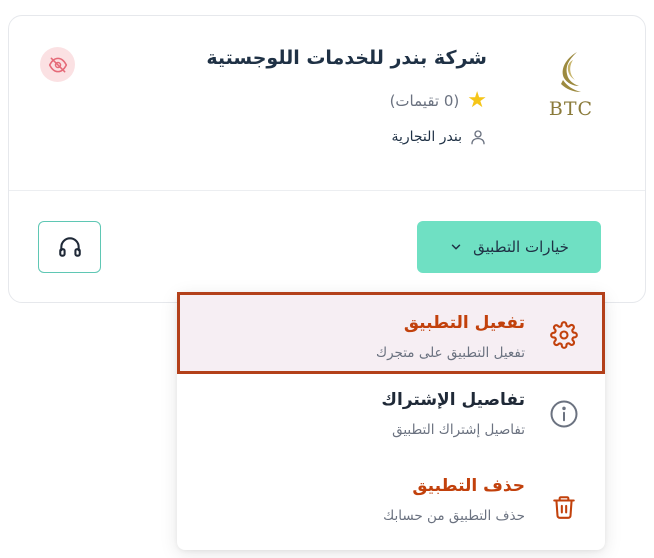 The image size is (654, 558). What do you see at coordinates (327, 190) in the screenshot?
I see `card-divider` at bounding box center [327, 190].